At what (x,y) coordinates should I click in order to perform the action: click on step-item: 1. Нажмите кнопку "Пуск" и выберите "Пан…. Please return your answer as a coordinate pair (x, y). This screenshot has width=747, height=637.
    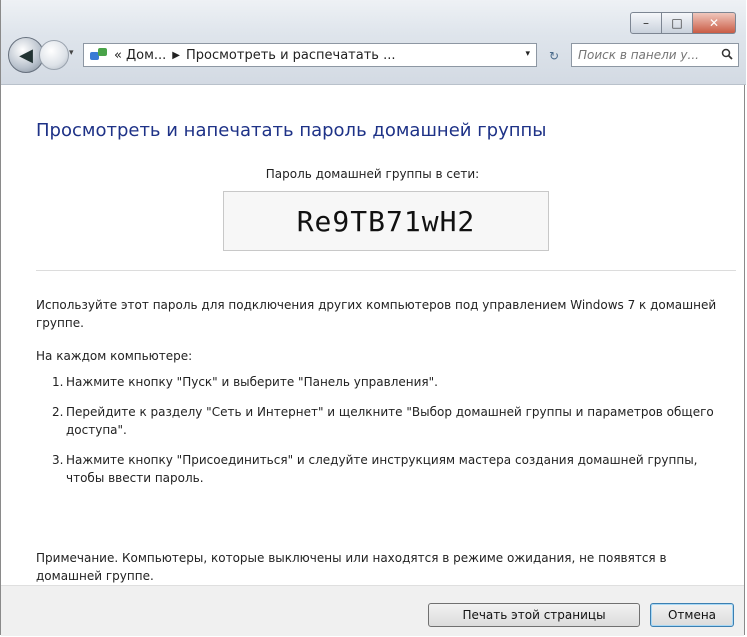
    Looking at the image, I should click on (386, 382).